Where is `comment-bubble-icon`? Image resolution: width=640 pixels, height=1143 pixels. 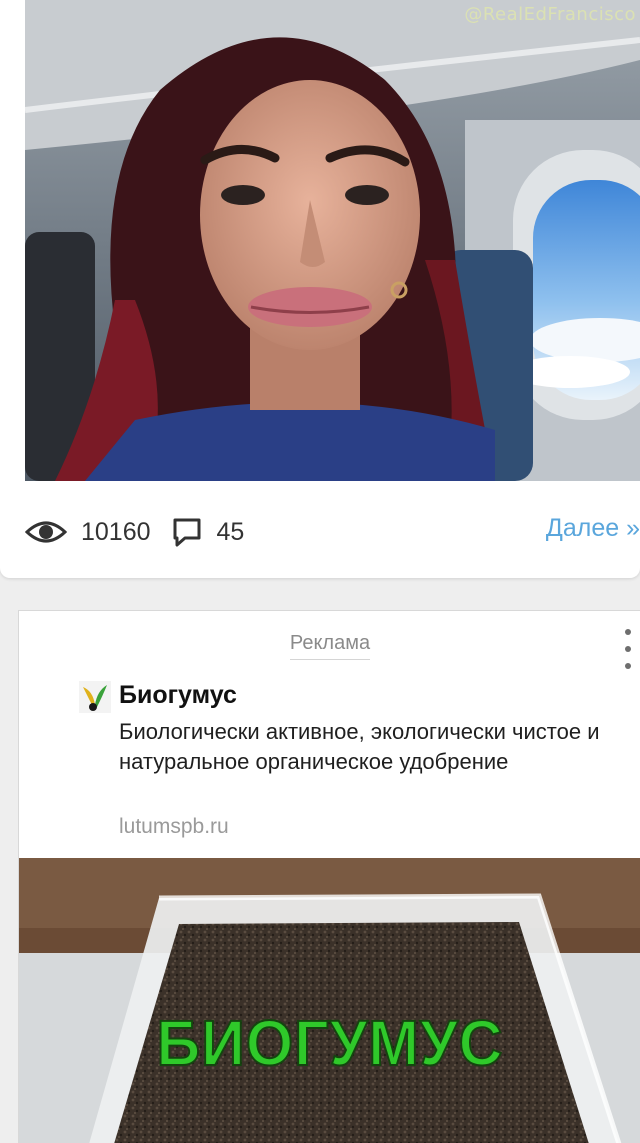 comment-bubble-icon is located at coordinates (187, 532).